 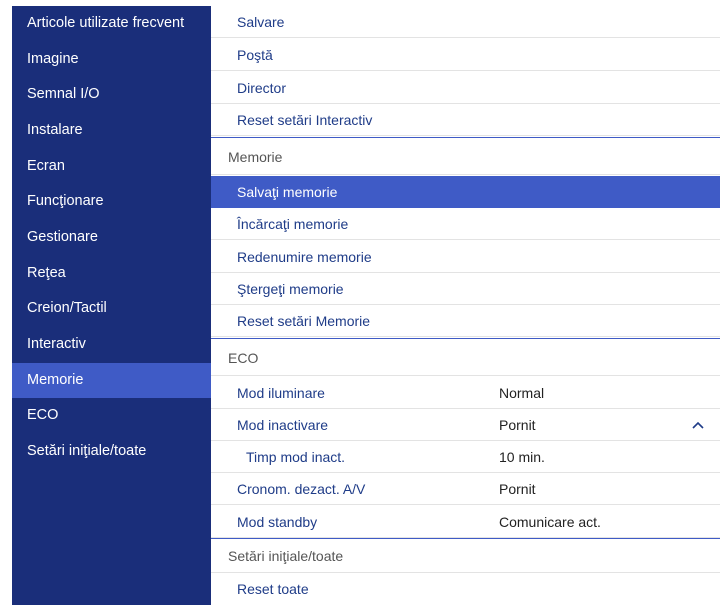 I want to click on setting-label: Mod inactivare, so click(x=283, y=425).